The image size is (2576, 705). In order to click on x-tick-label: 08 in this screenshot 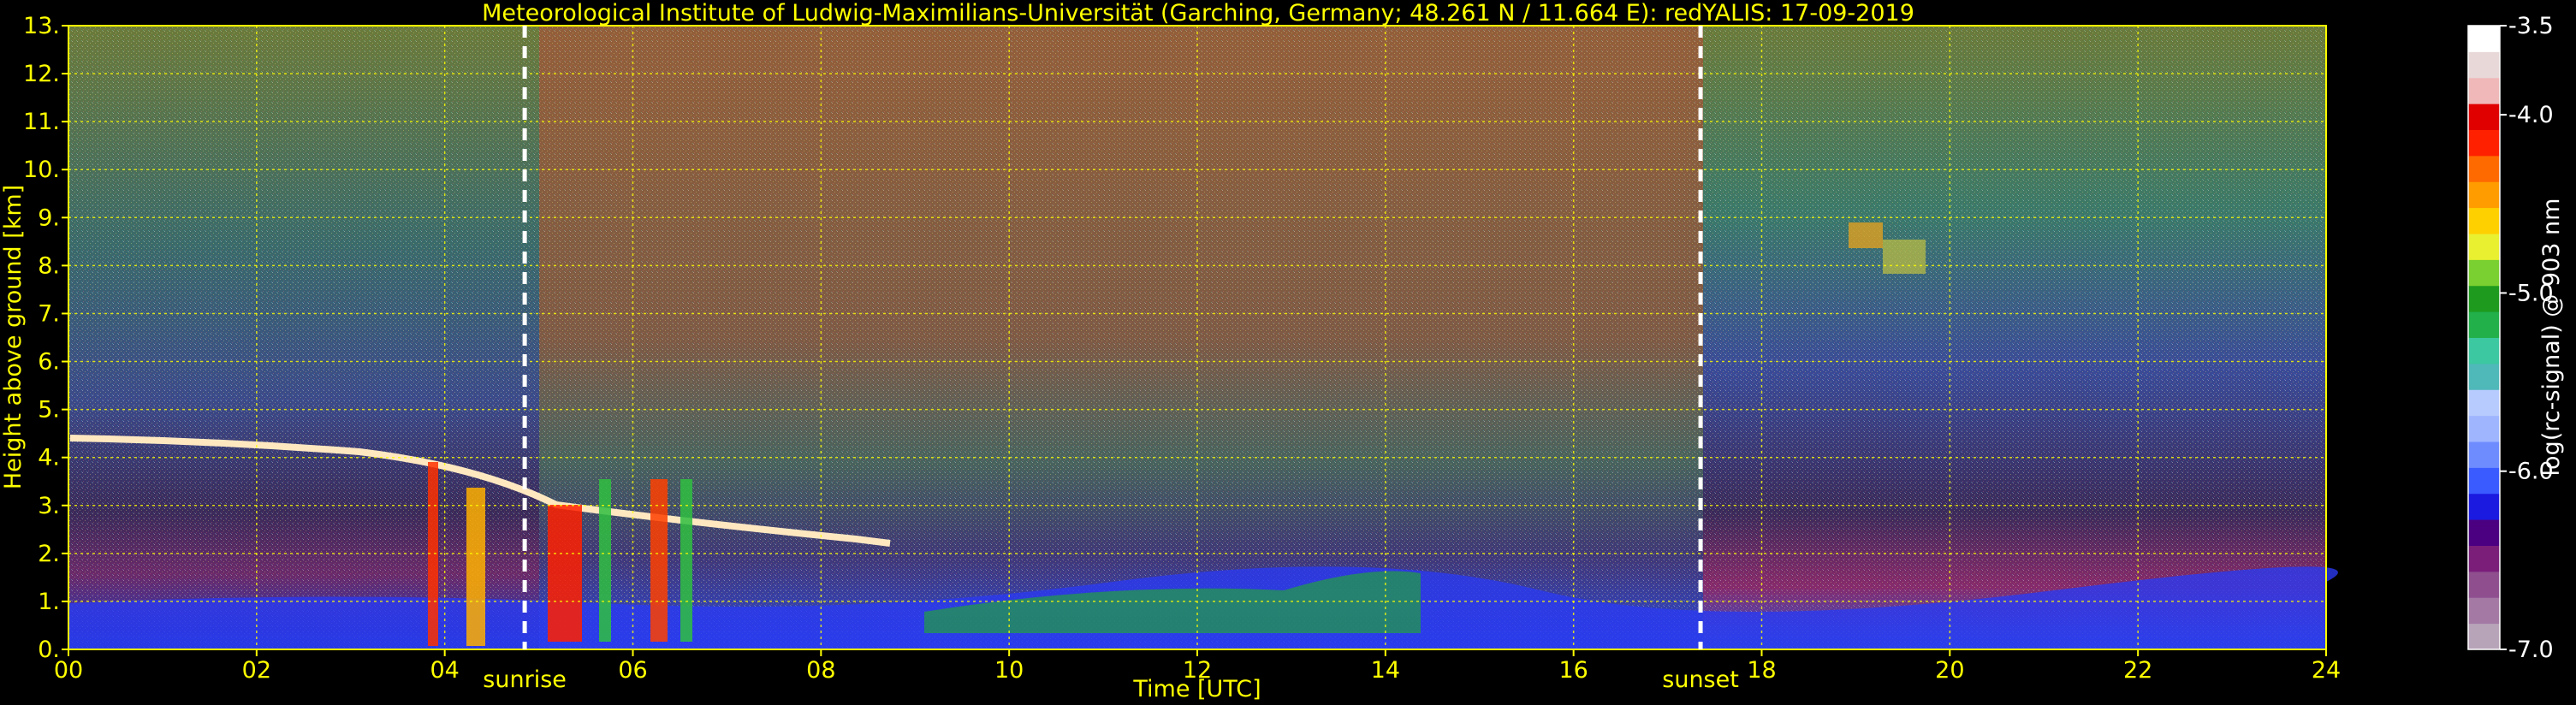, I will do `click(820, 670)`.